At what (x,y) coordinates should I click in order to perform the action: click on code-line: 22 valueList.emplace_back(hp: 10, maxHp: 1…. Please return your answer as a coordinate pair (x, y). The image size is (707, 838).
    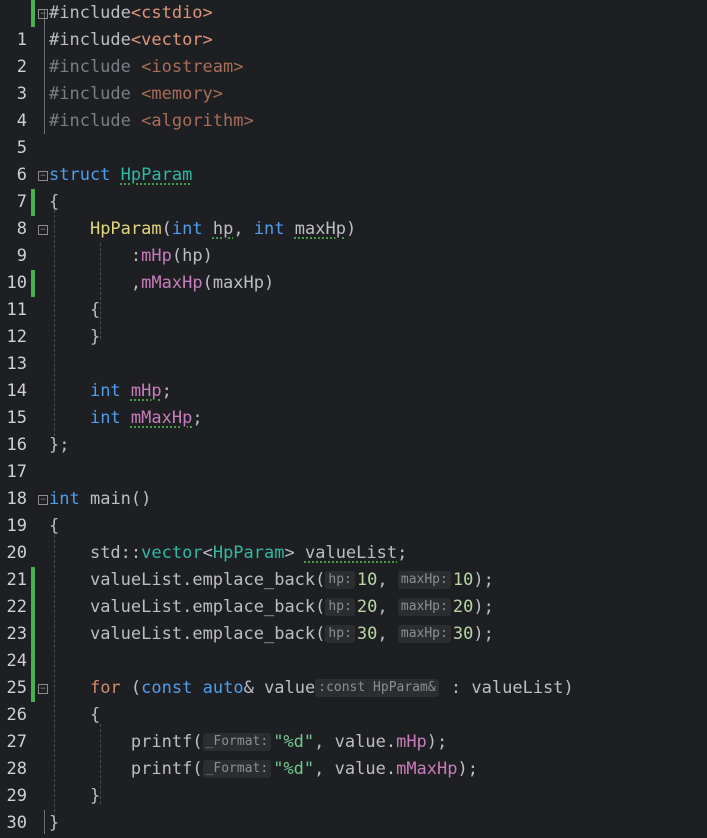
    Looking at the image, I should click on (353, 592).